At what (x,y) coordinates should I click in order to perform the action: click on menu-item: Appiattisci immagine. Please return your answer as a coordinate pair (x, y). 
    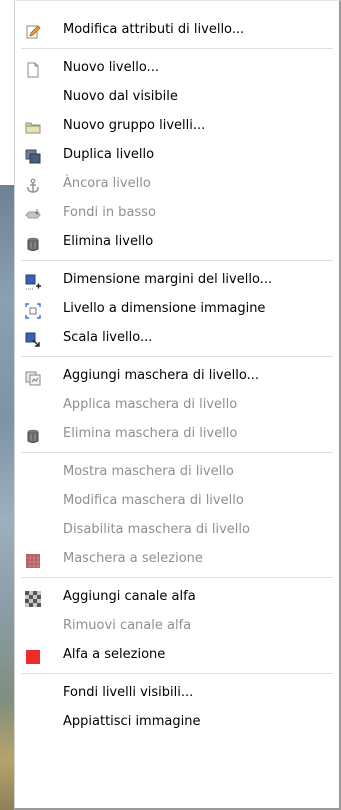
    Looking at the image, I should click on (177, 721).